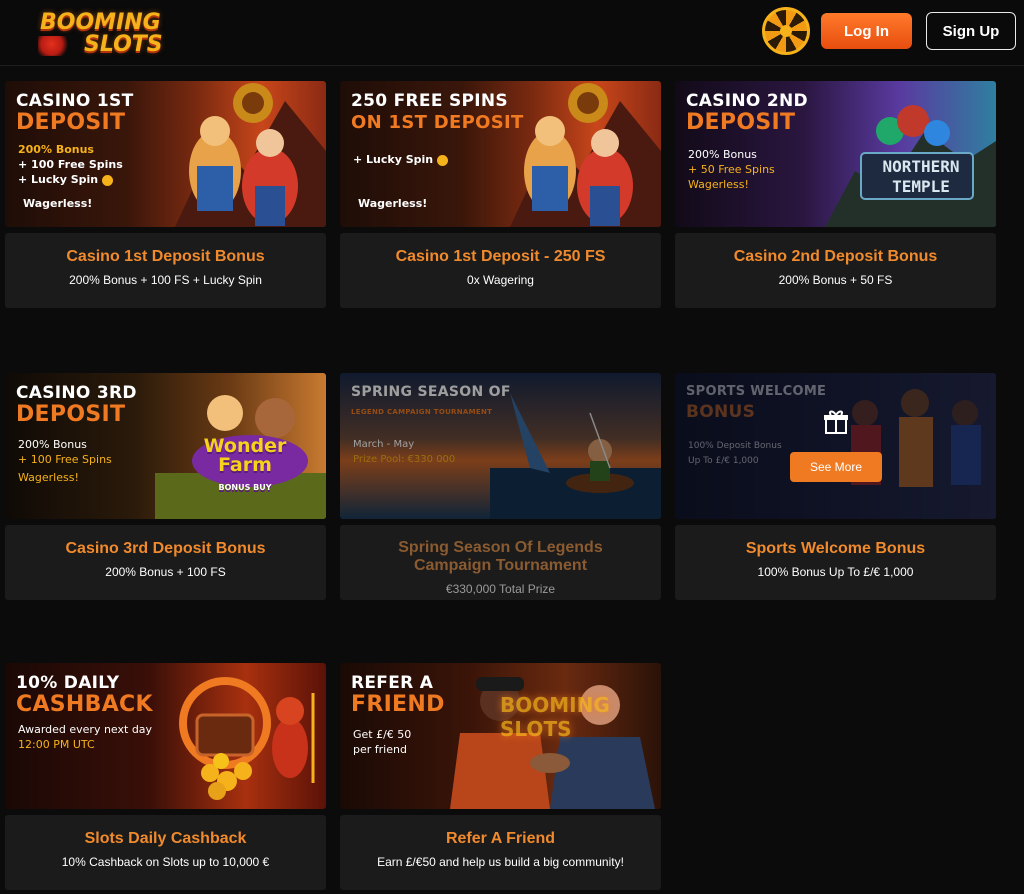 Image resolution: width=1024 pixels, height=894 pixels. I want to click on banner-line-2: Prize Pool: €330 000, so click(404, 459).